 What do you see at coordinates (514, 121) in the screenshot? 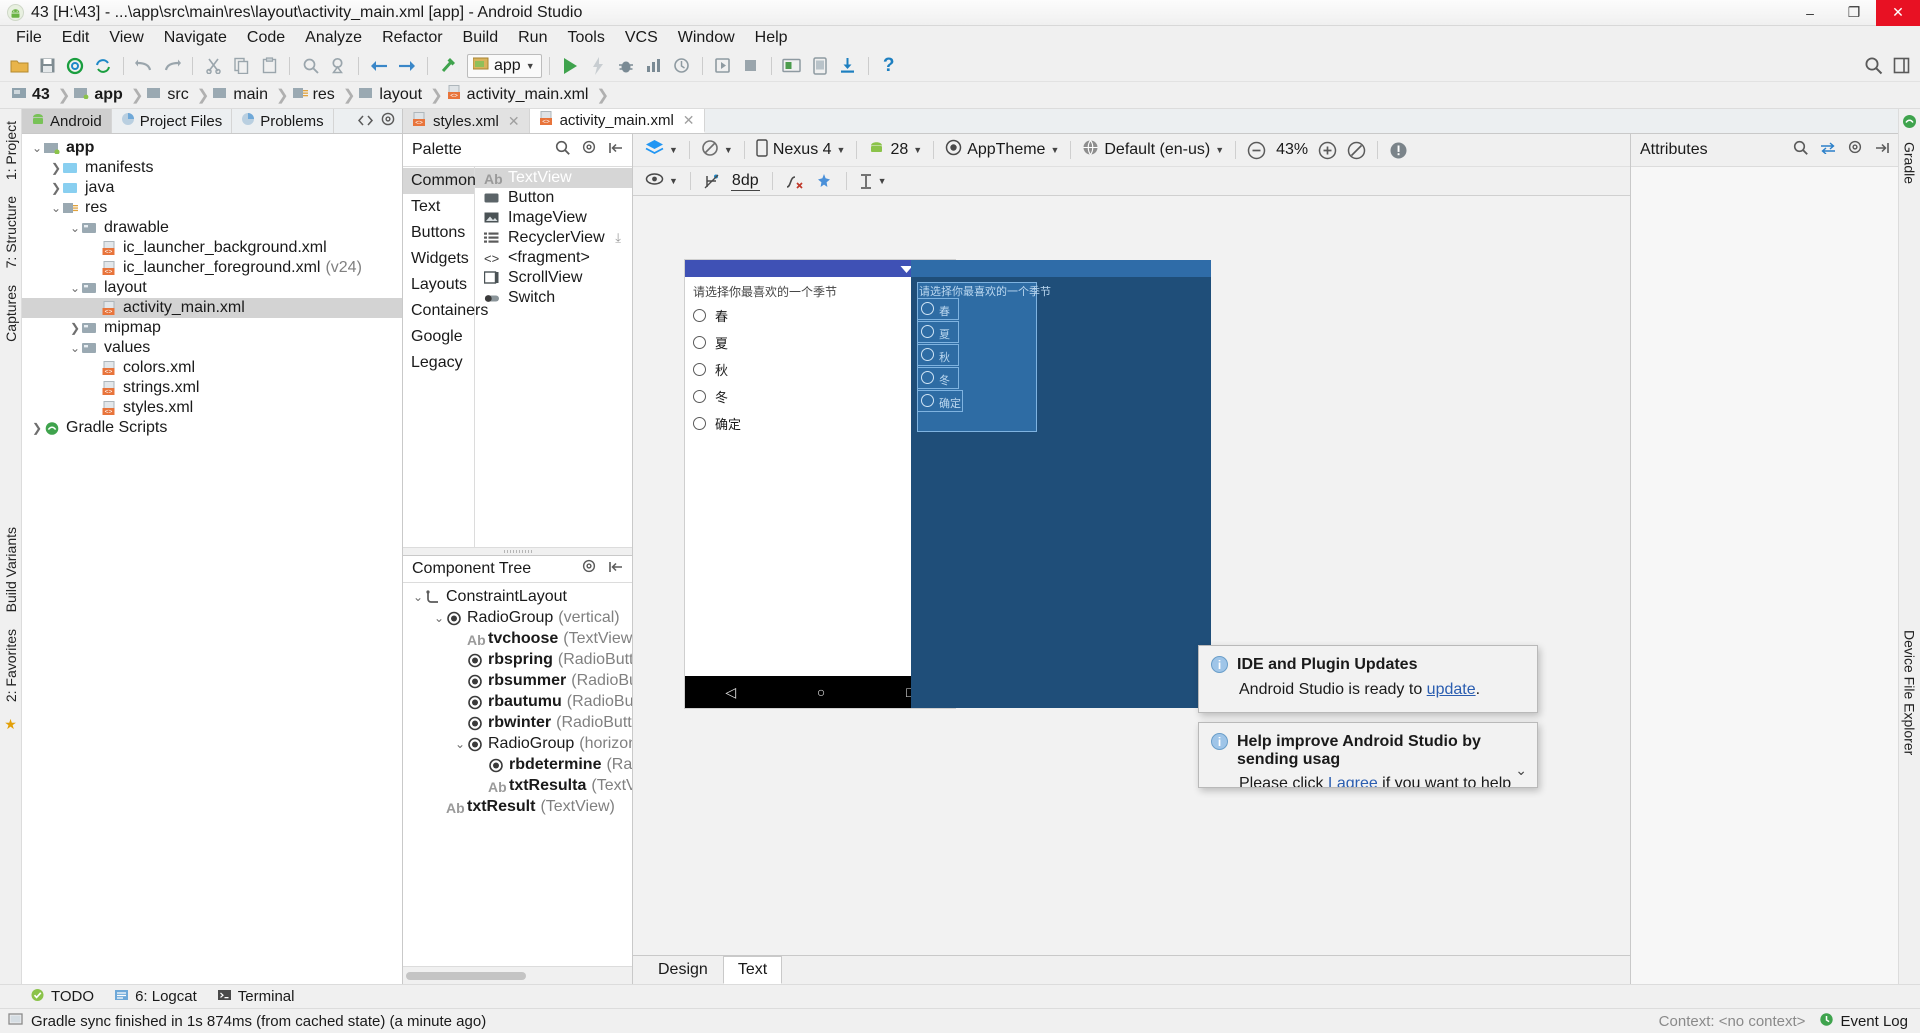
I see `close-icon: ✕` at bounding box center [514, 121].